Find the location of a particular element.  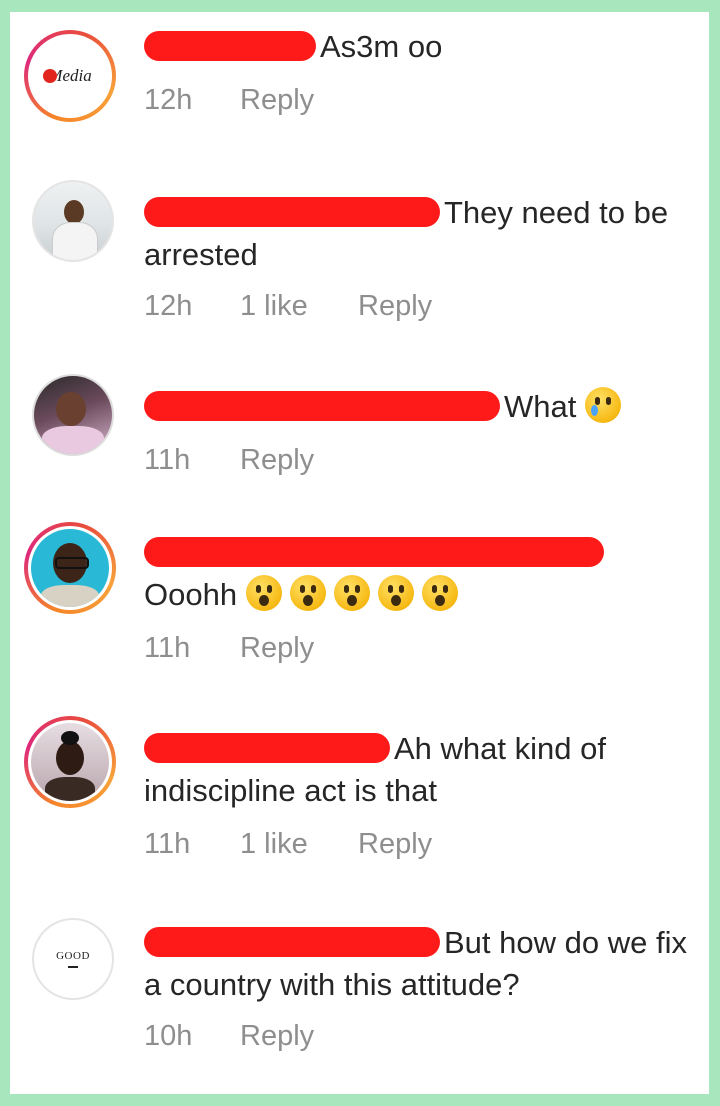

comment-text: They need to be arrested is located at coordinates (406, 233).